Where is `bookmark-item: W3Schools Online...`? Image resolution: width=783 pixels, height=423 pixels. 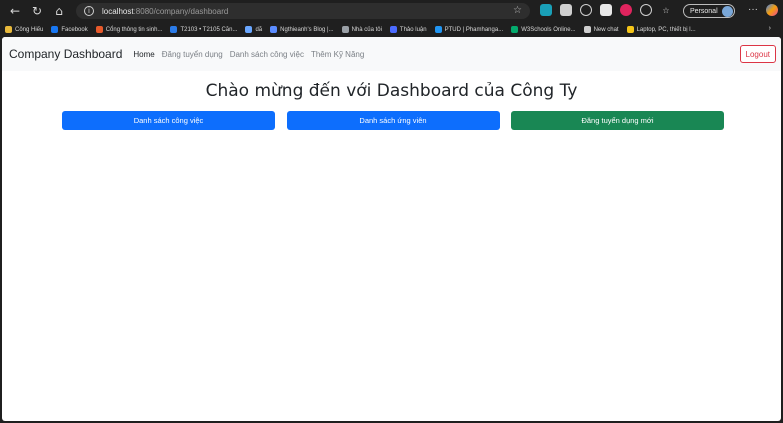
bookmark-item: W3Schools Online... is located at coordinates (543, 29).